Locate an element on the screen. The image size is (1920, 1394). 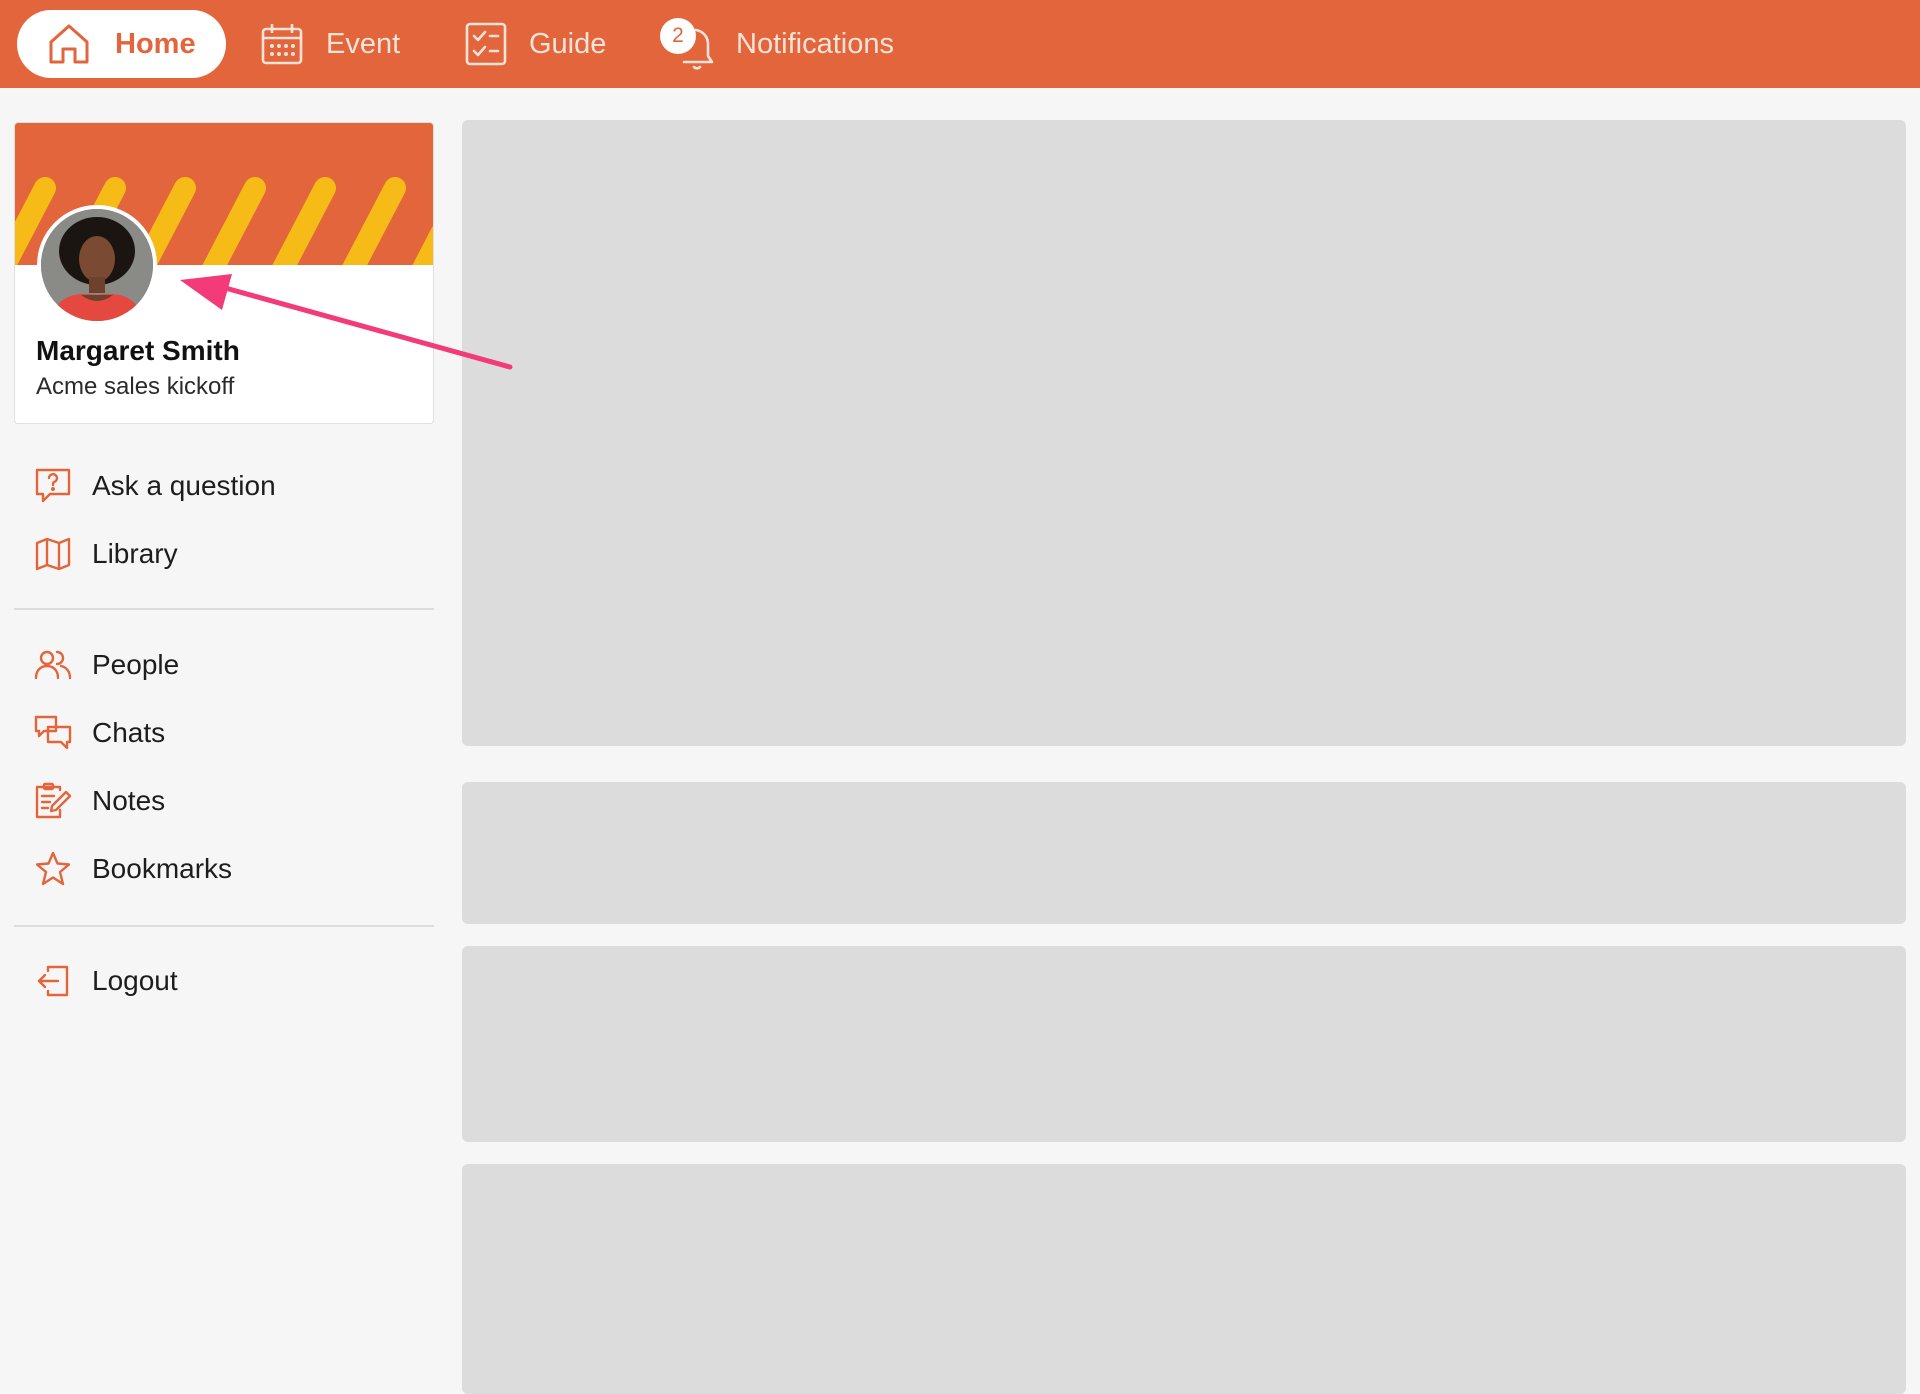
profile-event-name: Acme sales kickoff is located at coordinates (135, 386).